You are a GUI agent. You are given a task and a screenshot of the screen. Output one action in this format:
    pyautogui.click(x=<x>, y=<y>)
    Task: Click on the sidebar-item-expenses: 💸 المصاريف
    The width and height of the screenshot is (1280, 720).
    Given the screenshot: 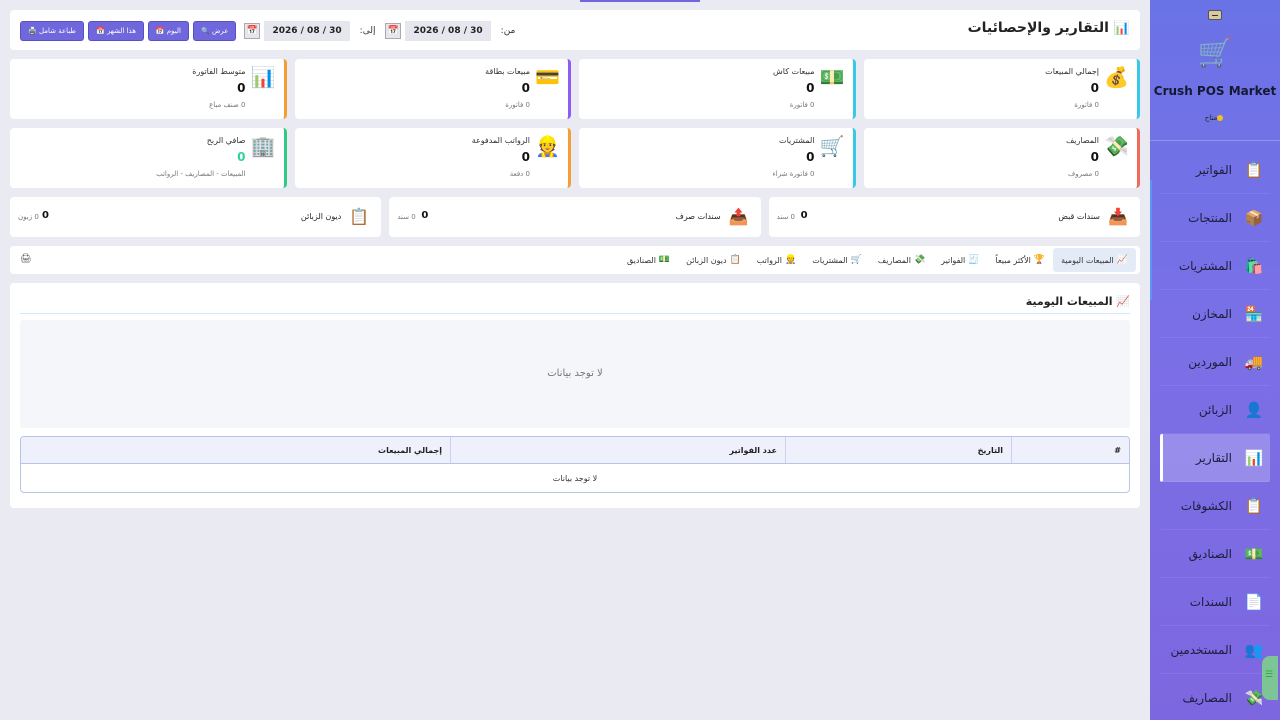 What is the action you would take?
    pyautogui.click(x=1215, y=697)
    